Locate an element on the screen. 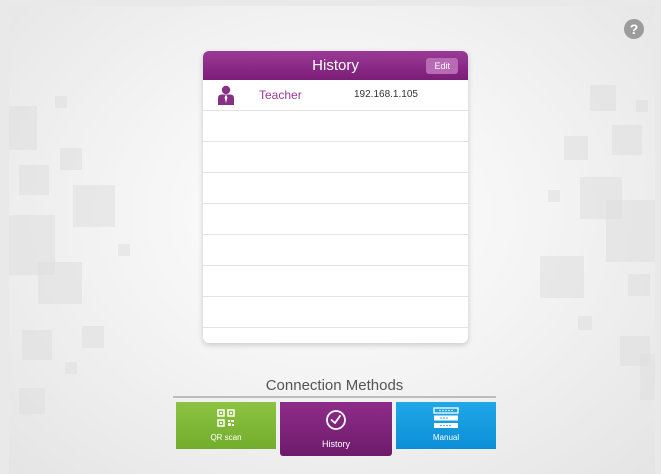  connection-methods-divider is located at coordinates (334, 397).